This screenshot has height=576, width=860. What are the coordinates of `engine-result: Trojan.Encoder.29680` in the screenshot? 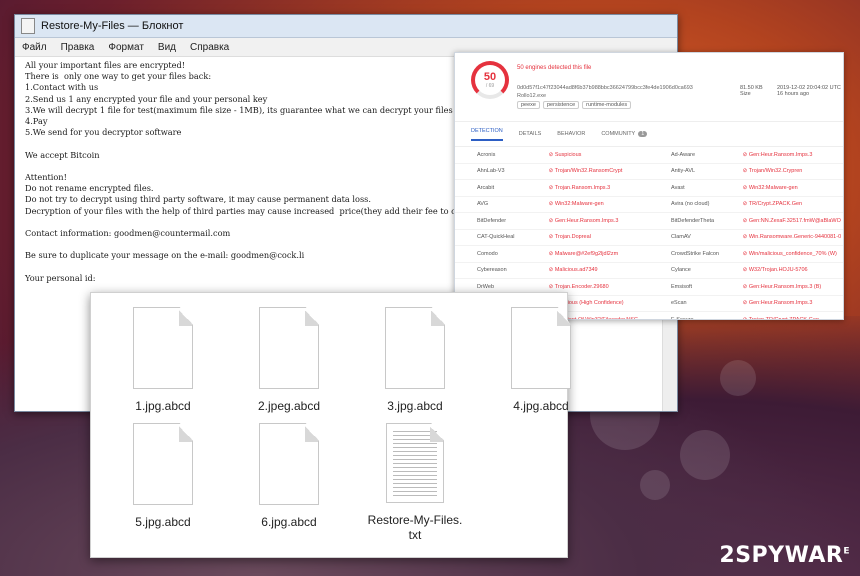 It's located at (599, 287).